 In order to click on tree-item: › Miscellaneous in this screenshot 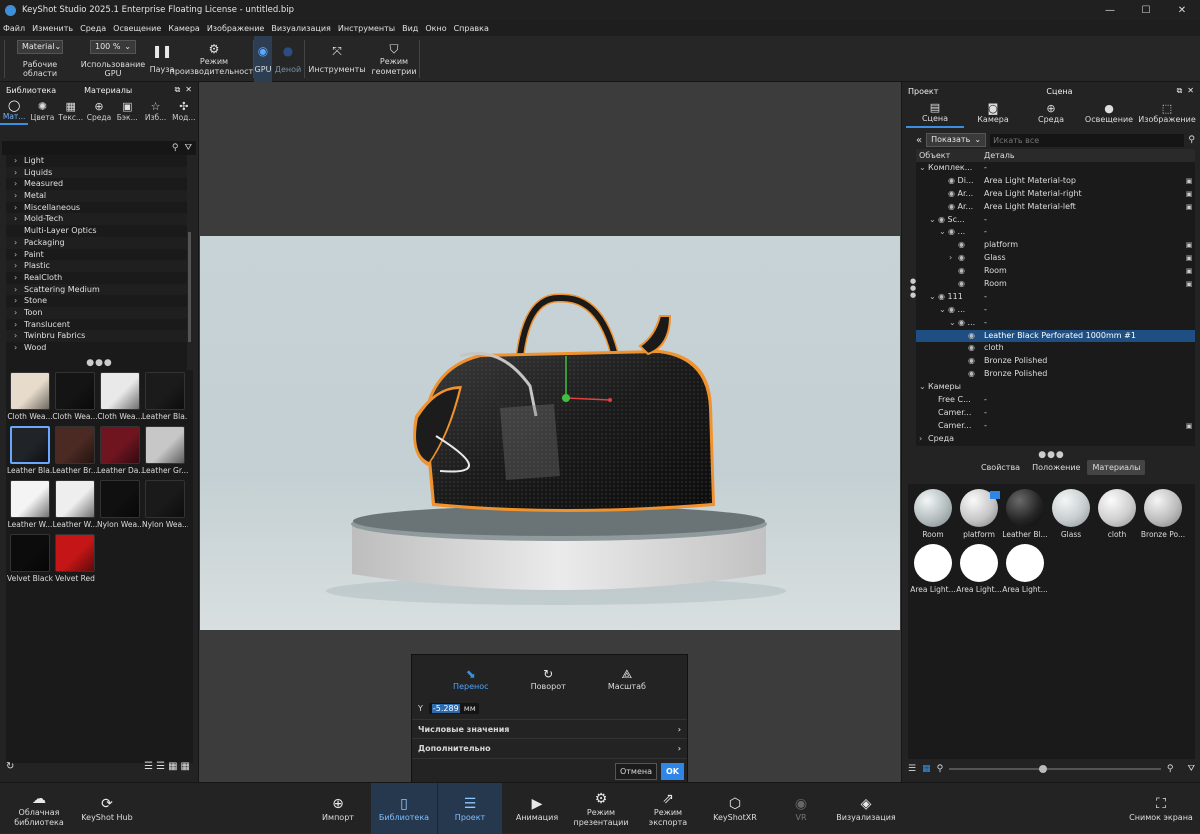, I will do `click(96, 208)`.